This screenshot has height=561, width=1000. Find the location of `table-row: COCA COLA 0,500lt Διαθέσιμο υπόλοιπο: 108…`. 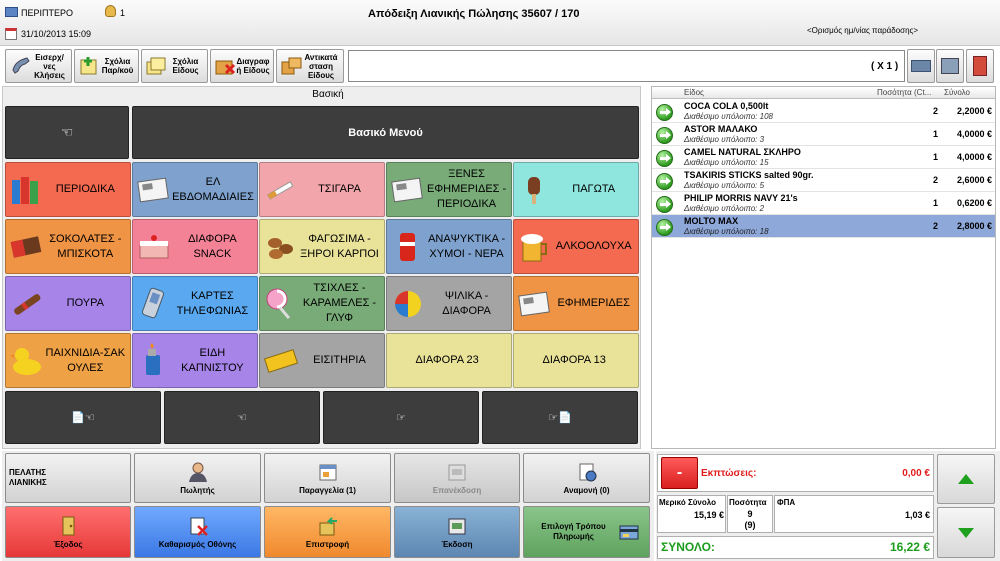

table-row: COCA COLA 0,500lt Διαθέσιμο υπόλοιπο: 108… is located at coordinates (823, 111).